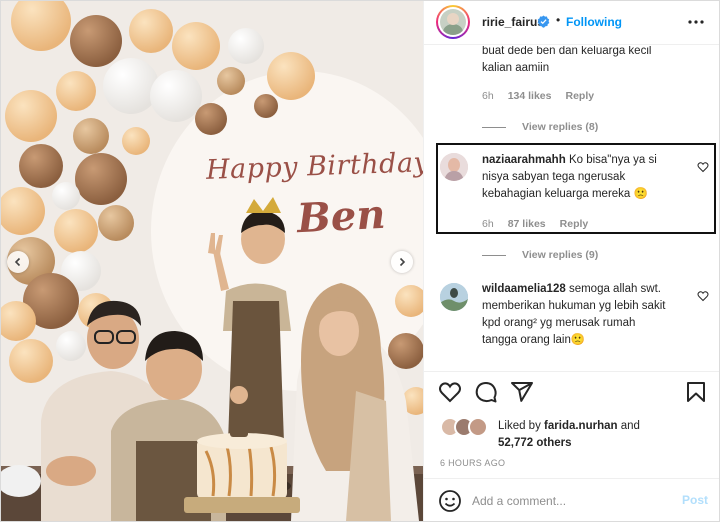  I want to click on post-comment-button: Post, so click(695, 500).